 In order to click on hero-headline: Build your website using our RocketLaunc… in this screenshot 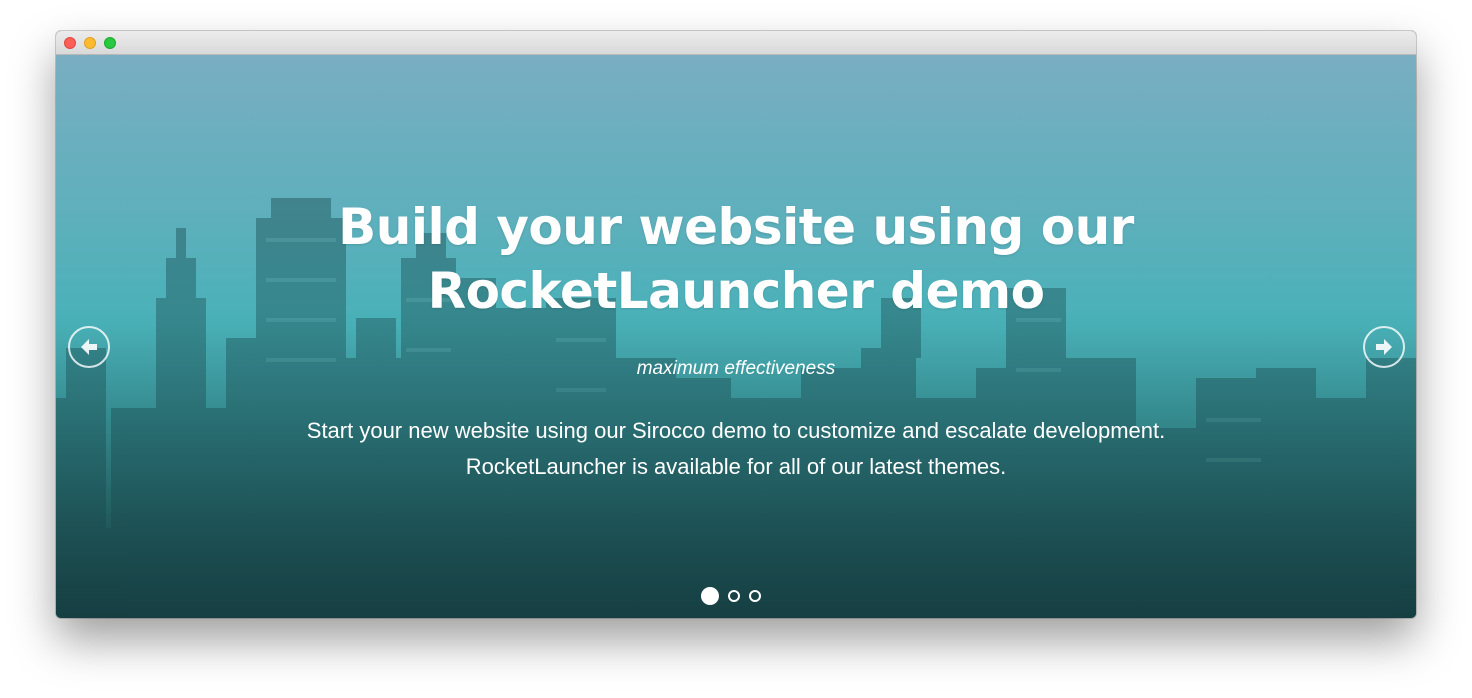, I will do `click(736, 259)`.